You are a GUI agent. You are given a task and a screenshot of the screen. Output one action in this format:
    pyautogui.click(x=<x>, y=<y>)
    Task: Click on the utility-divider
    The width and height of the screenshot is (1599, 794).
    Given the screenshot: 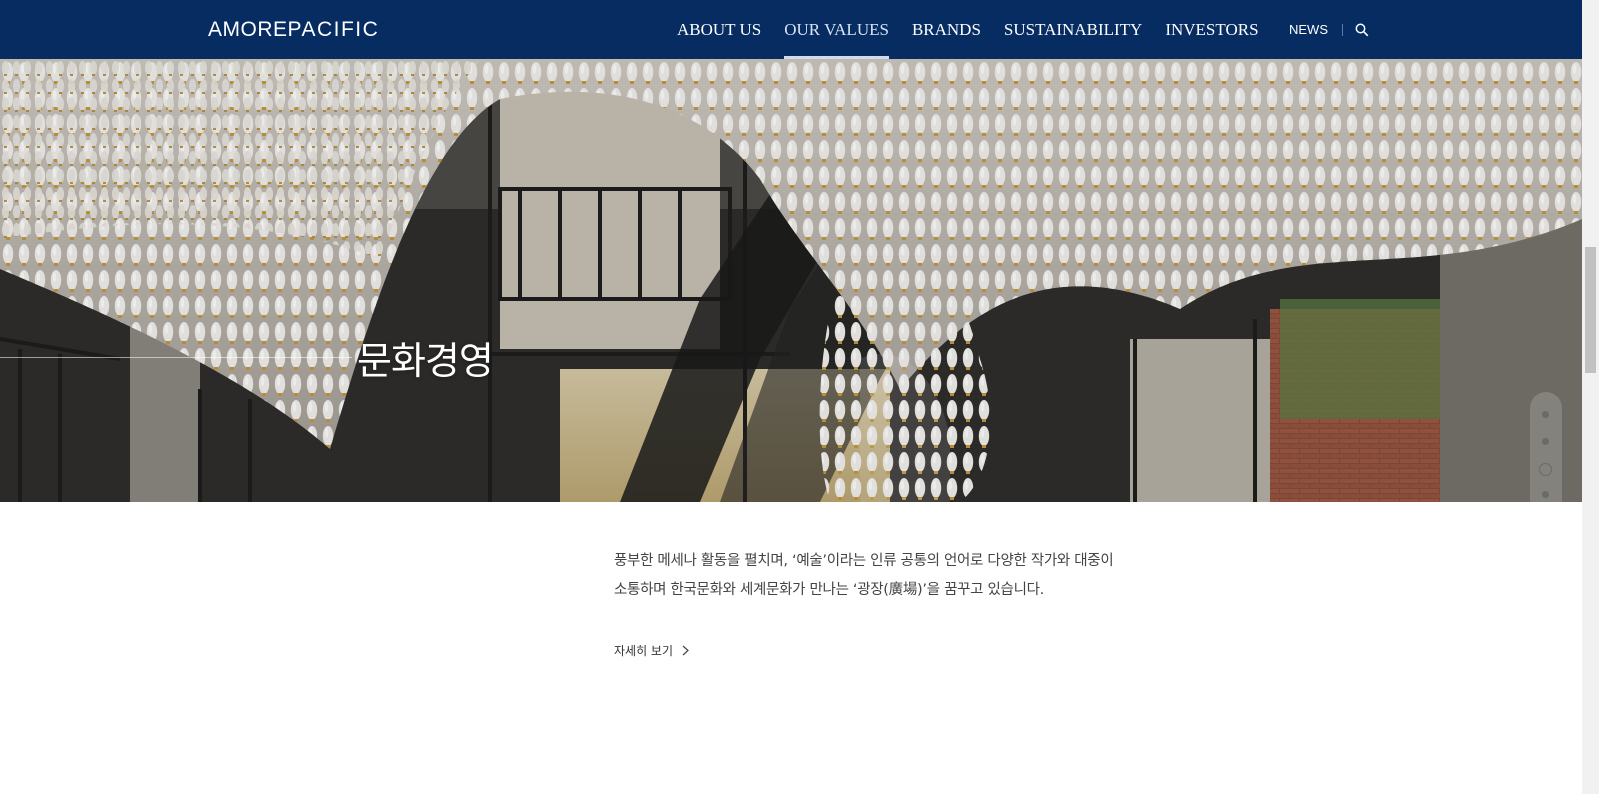 What is the action you would take?
    pyautogui.click(x=1342, y=29)
    